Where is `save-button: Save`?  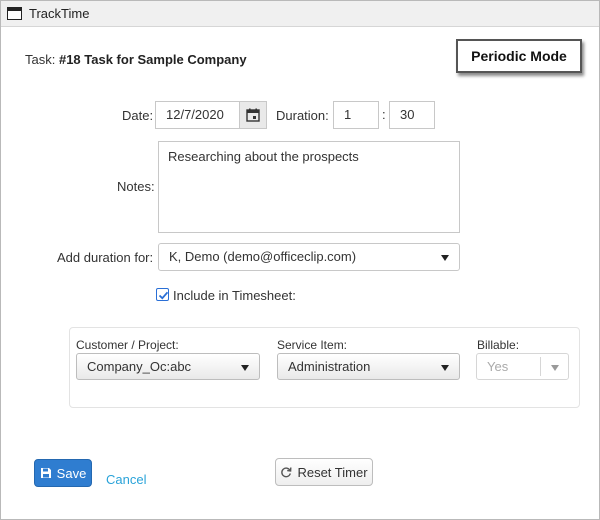 save-button: Save is located at coordinates (63, 473).